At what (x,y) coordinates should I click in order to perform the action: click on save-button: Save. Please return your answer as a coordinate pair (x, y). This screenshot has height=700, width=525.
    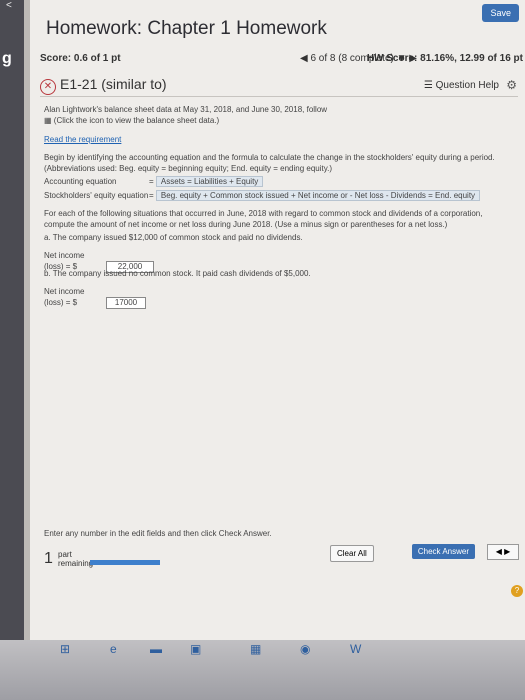
    Looking at the image, I should click on (500, 13).